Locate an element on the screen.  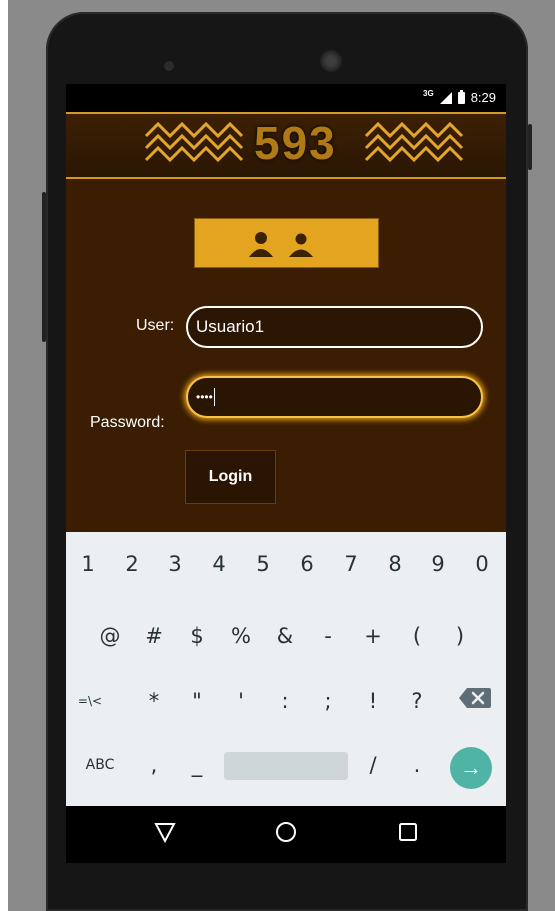
banner-logo-text: 593 is located at coordinates (295, 143).